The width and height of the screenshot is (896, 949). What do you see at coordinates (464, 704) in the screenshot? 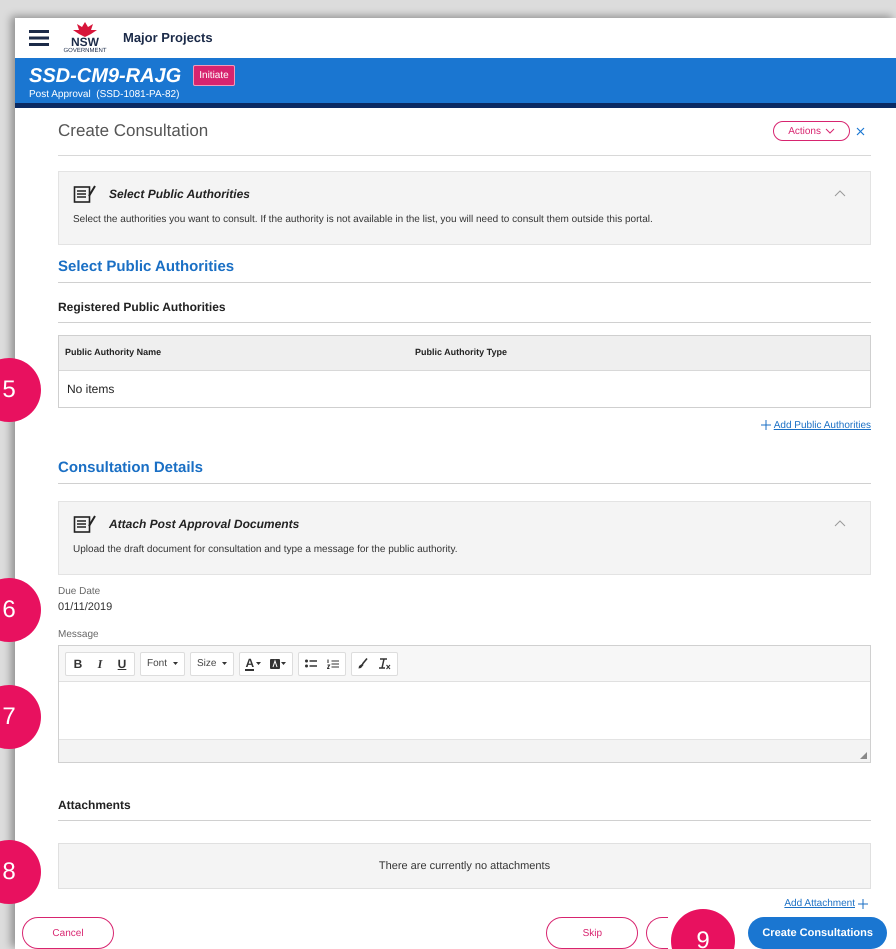
I see `rich-text-editor: B I U Font Size A` at bounding box center [464, 704].